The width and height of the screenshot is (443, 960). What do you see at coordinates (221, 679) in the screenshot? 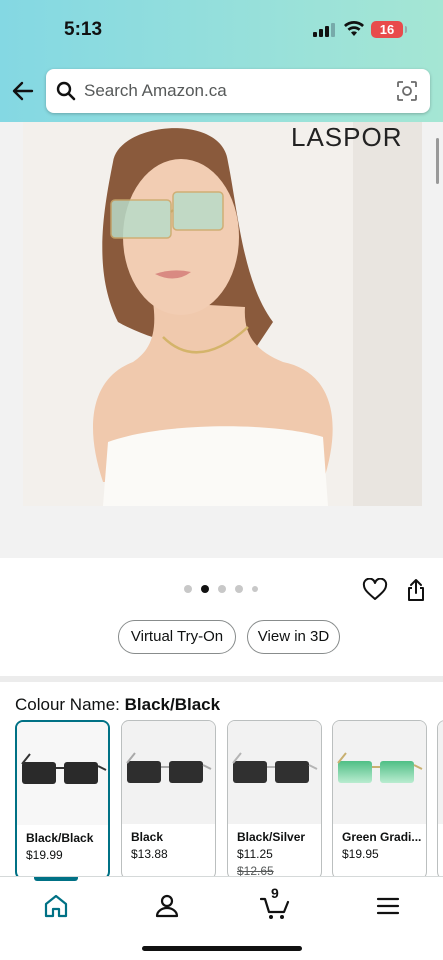
I see `section-divider` at bounding box center [221, 679].